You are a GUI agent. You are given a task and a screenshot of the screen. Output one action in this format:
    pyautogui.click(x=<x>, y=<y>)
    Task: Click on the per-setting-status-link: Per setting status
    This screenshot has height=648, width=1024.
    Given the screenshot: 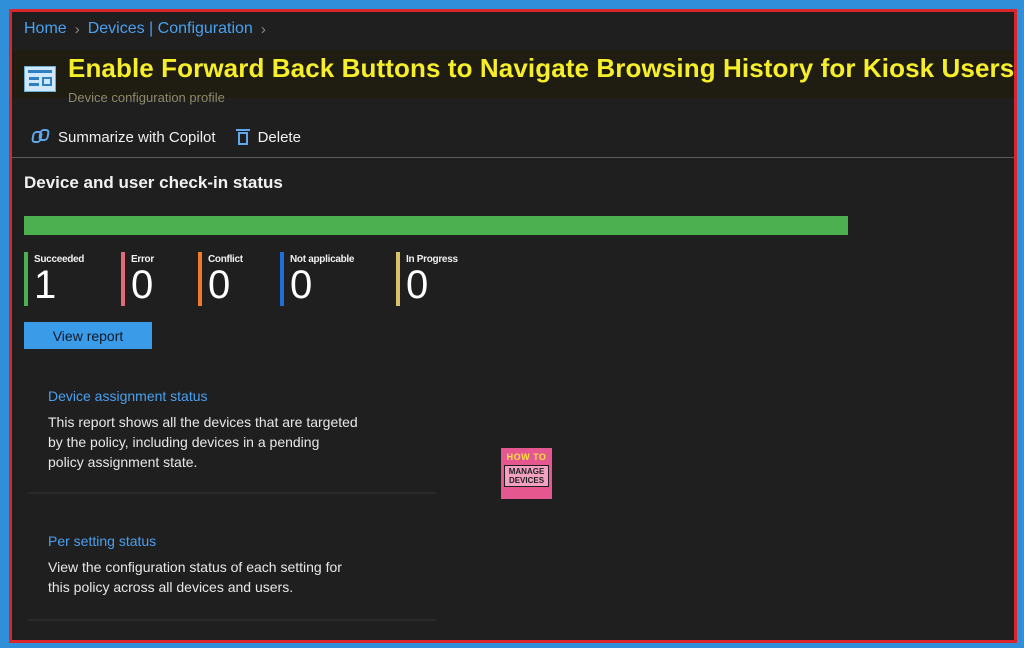 What is the action you would take?
    pyautogui.click(x=102, y=541)
    